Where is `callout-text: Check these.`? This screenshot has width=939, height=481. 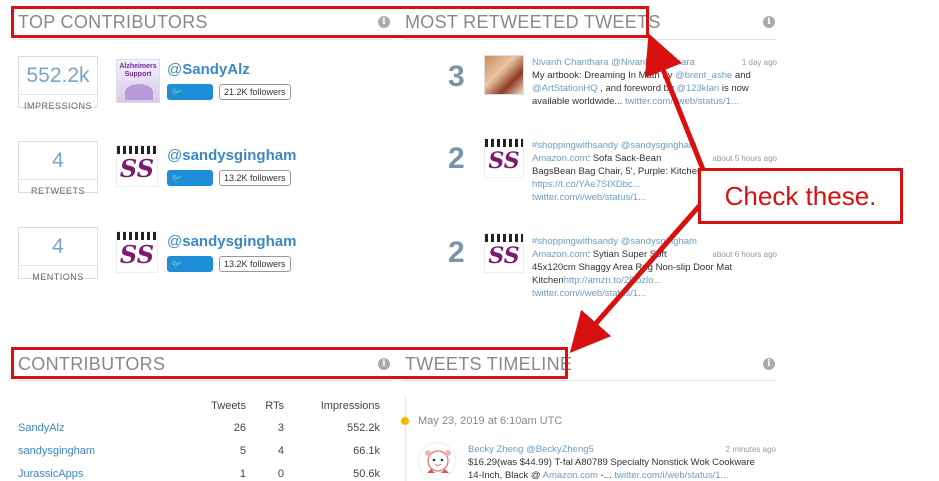
callout-text: Check these. is located at coordinates (800, 195).